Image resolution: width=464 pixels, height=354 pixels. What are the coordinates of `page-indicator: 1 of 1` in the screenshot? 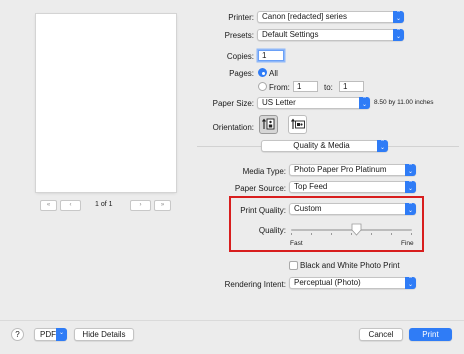 It's located at (104, 204).